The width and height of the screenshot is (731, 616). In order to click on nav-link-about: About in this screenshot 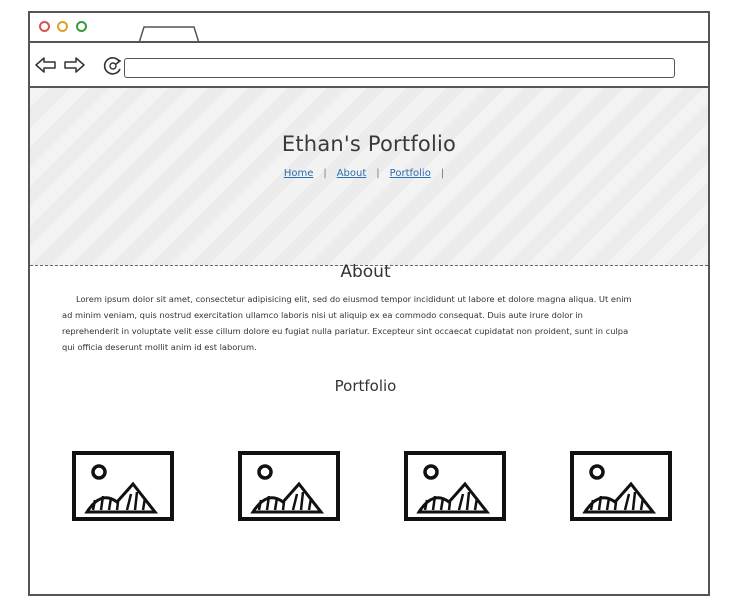, I will do `click(352, 173)`.